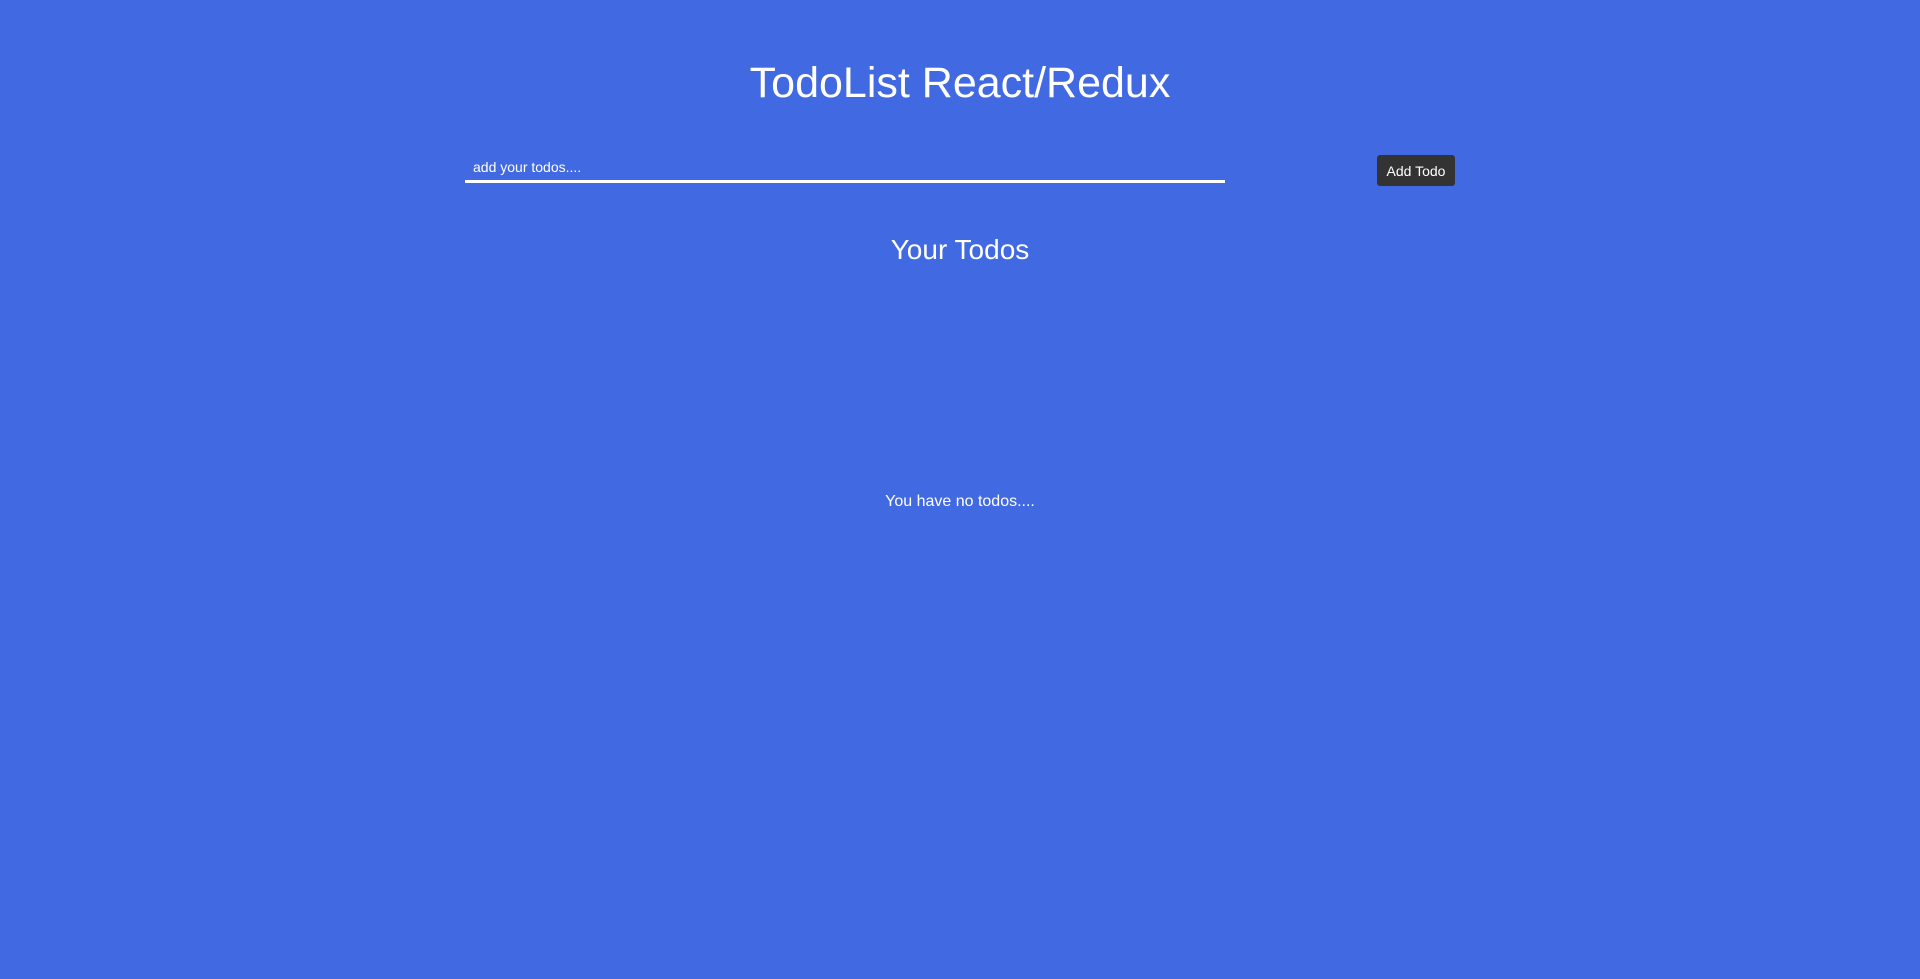 The image size is (1920, 979). What do you see at coordinates (960, 249) in the screenshot?
I see `todos-heading: Your Todos` at bounding box center [960, 249].